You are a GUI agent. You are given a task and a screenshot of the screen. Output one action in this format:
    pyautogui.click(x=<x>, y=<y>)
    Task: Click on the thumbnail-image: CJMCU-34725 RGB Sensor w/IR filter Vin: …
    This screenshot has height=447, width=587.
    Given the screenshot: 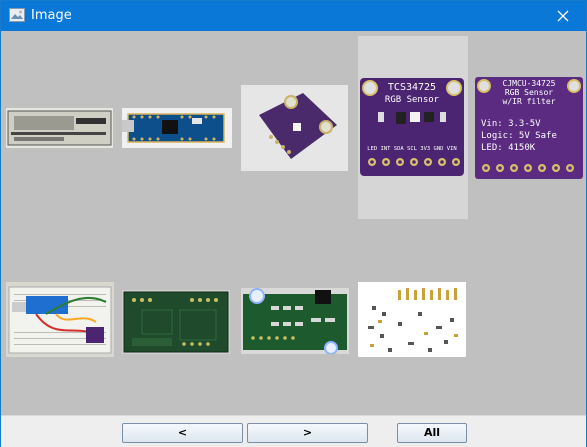 What is the action you would take?
    pyautogui.click(x=529, y=128)
    